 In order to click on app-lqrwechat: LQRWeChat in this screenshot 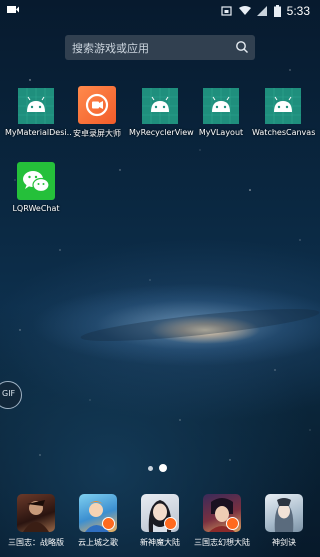, I will do `click(36, 187)`.